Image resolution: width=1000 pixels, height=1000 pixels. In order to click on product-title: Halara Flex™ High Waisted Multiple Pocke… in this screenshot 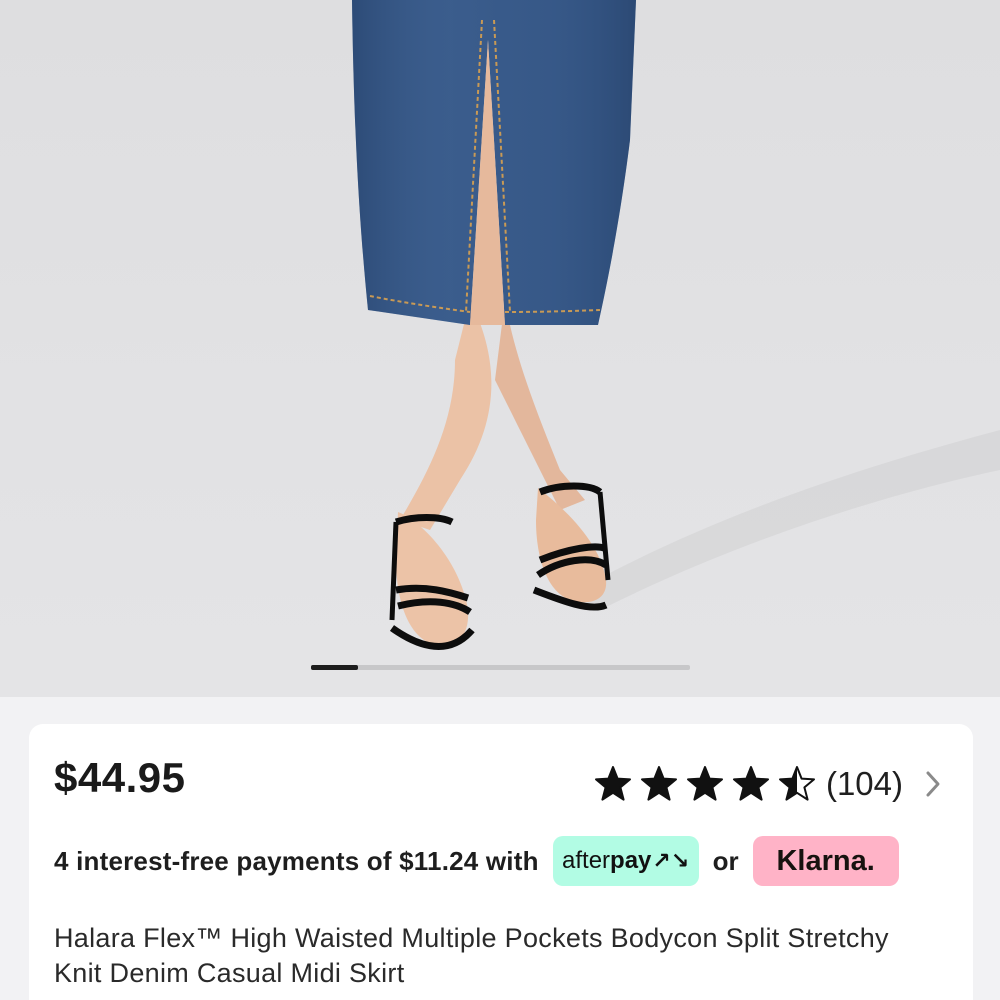, I will do `click(471, 955)`.